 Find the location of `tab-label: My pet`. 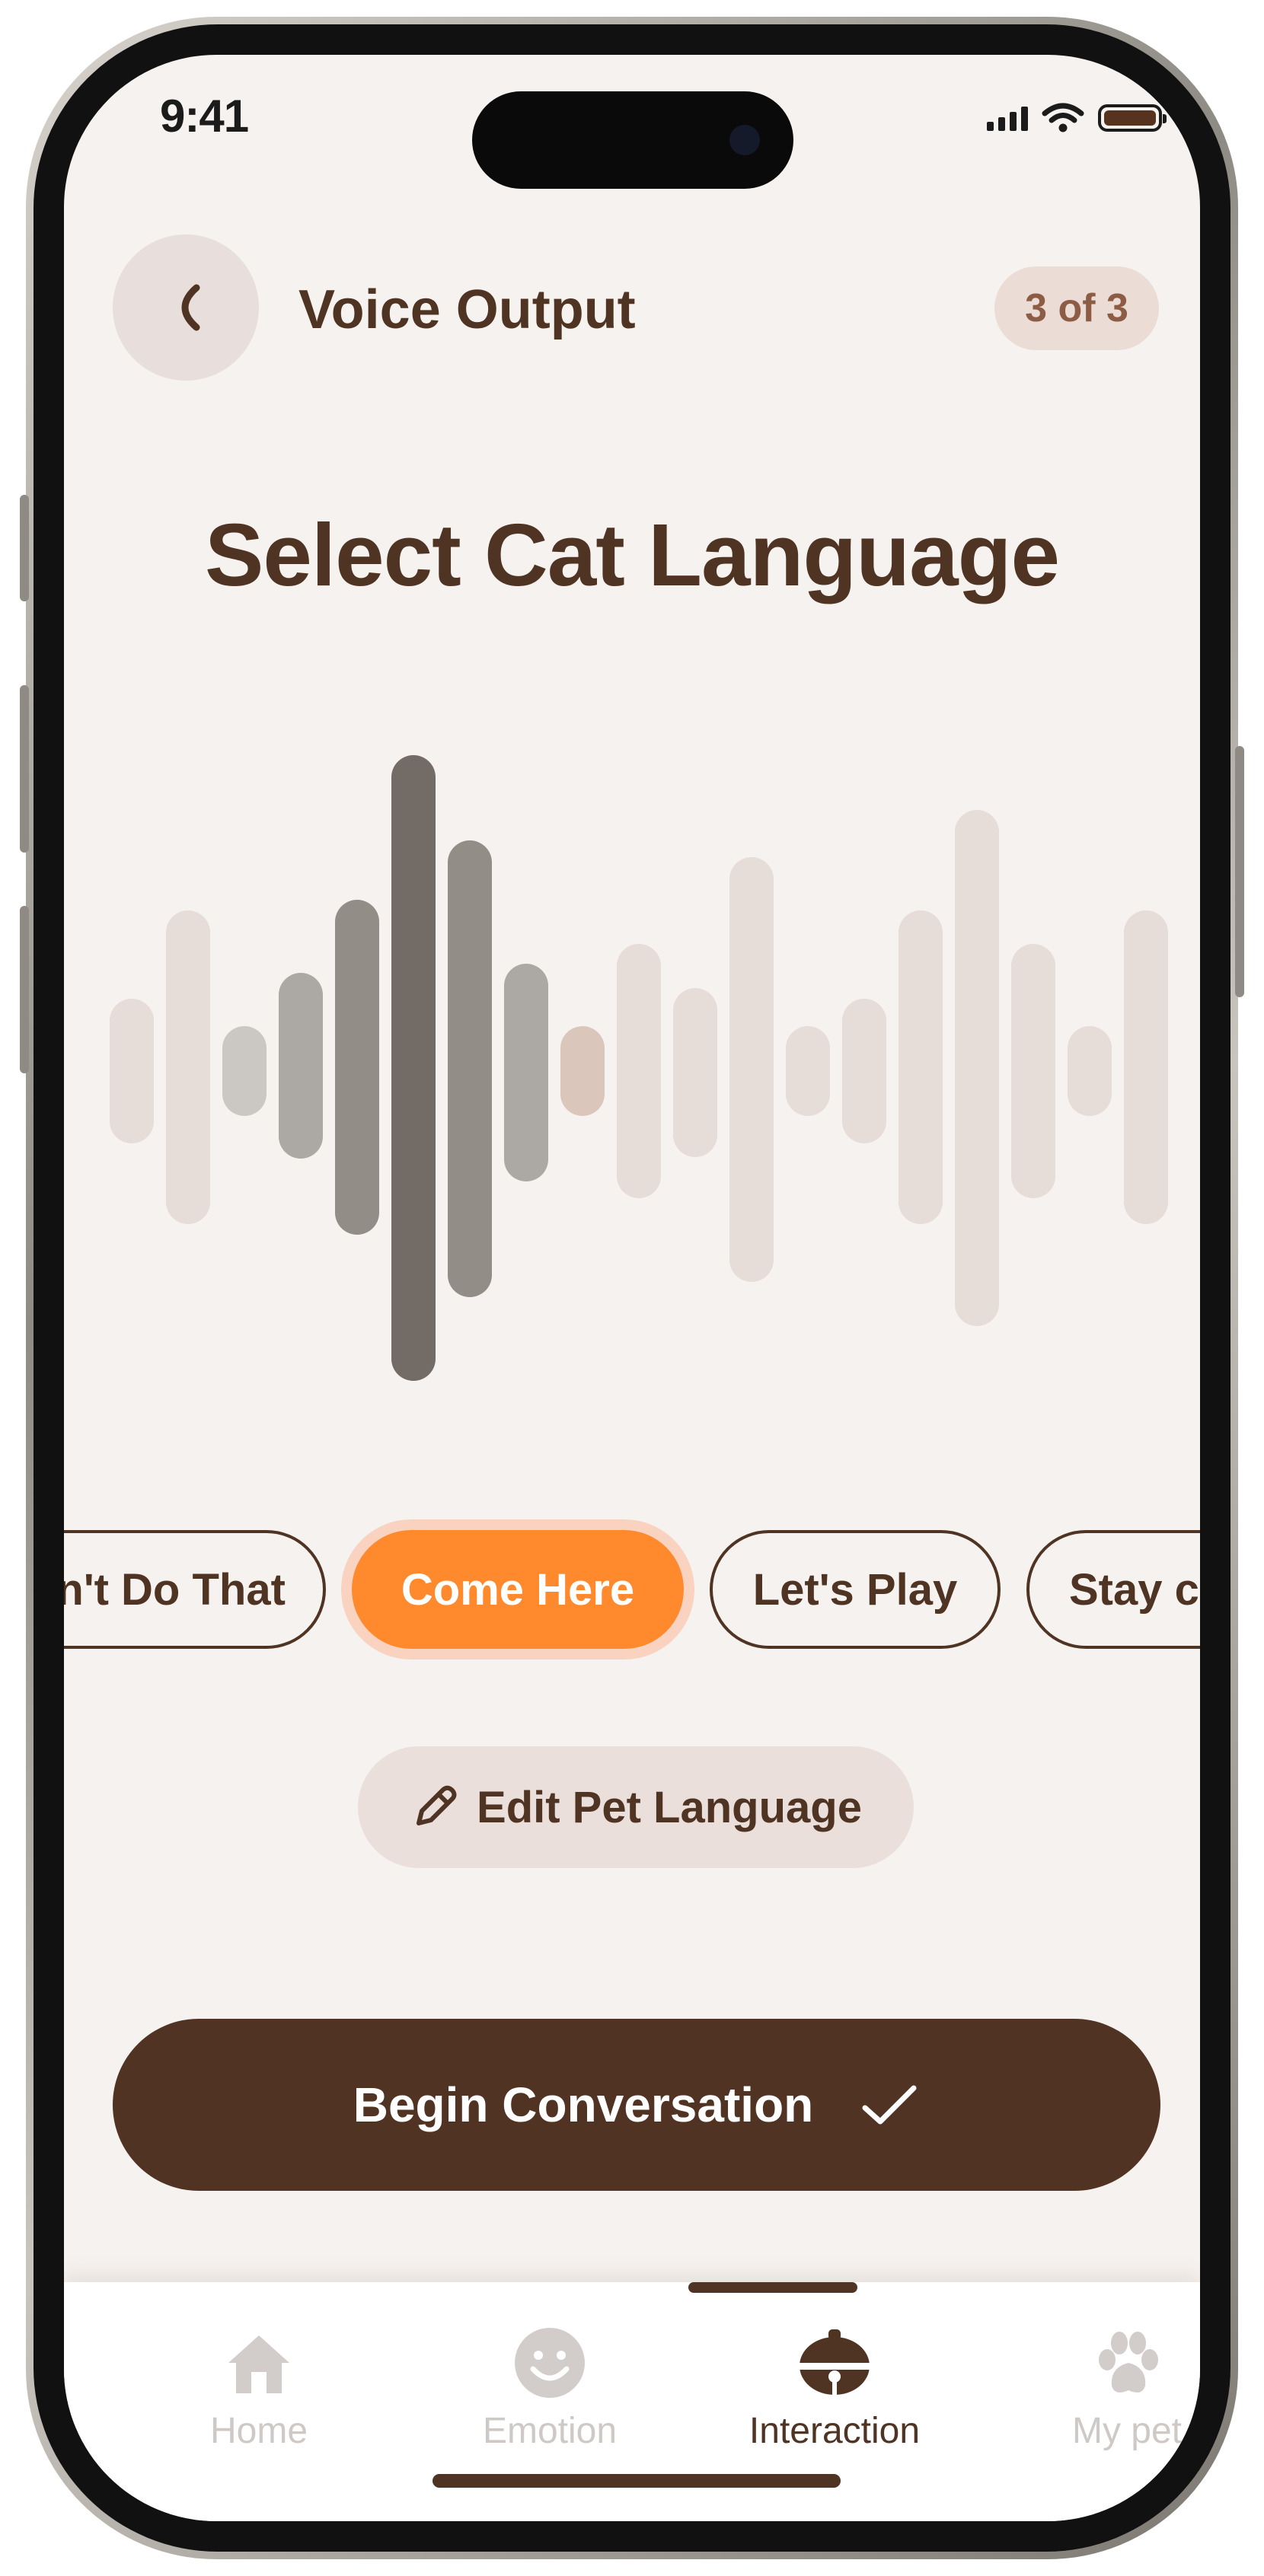

tab-label: My pet is located at coordinates (1127, 2431).